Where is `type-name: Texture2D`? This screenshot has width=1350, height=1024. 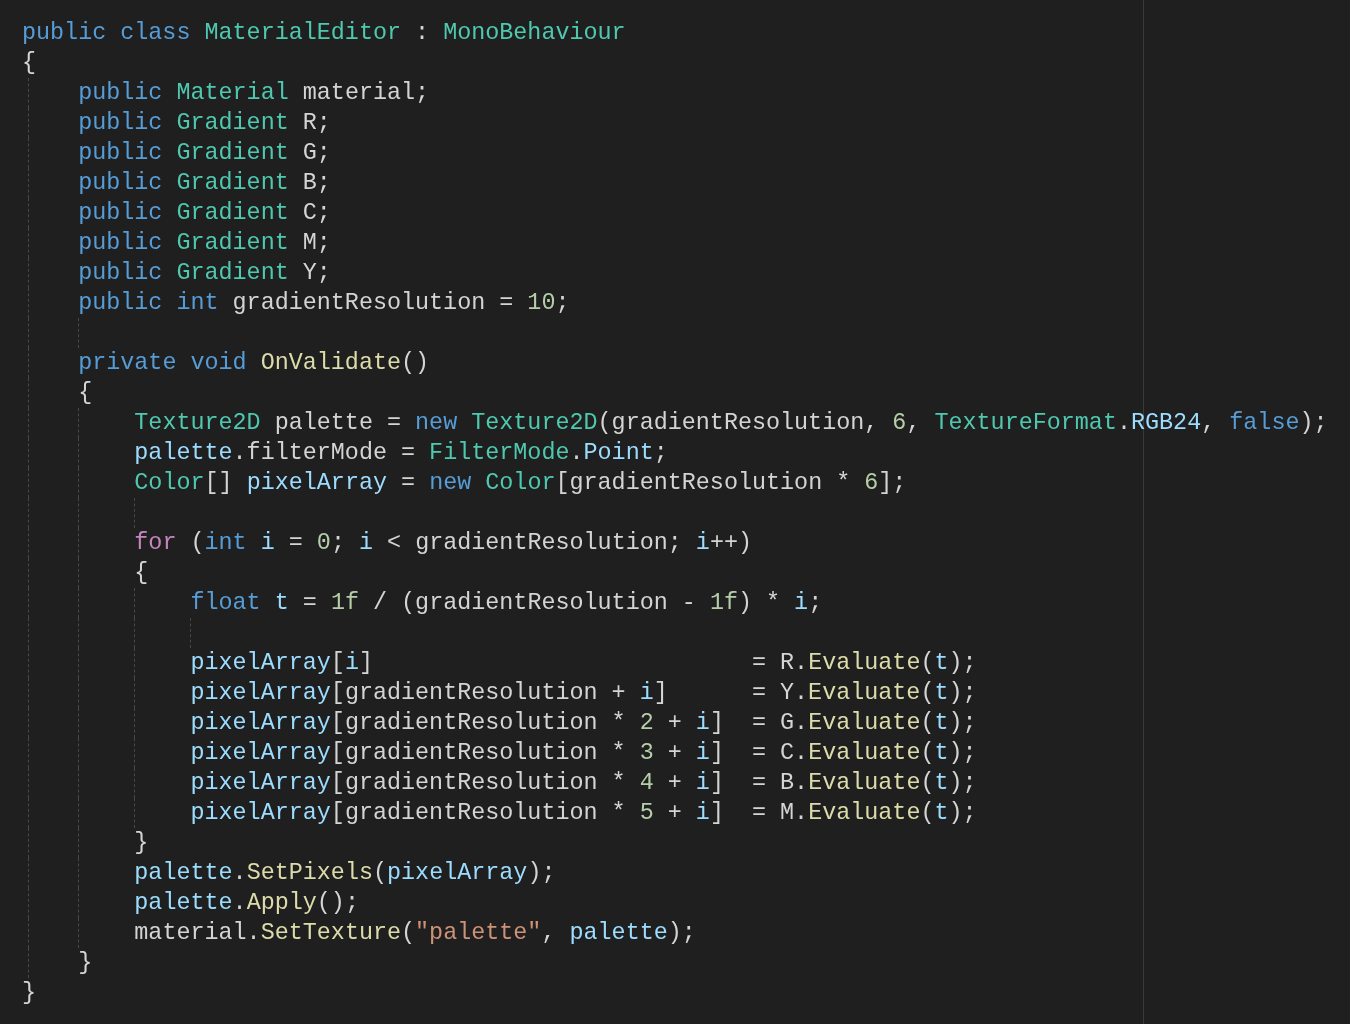 type-name: Texture2D is located at coordinates (198, 423).